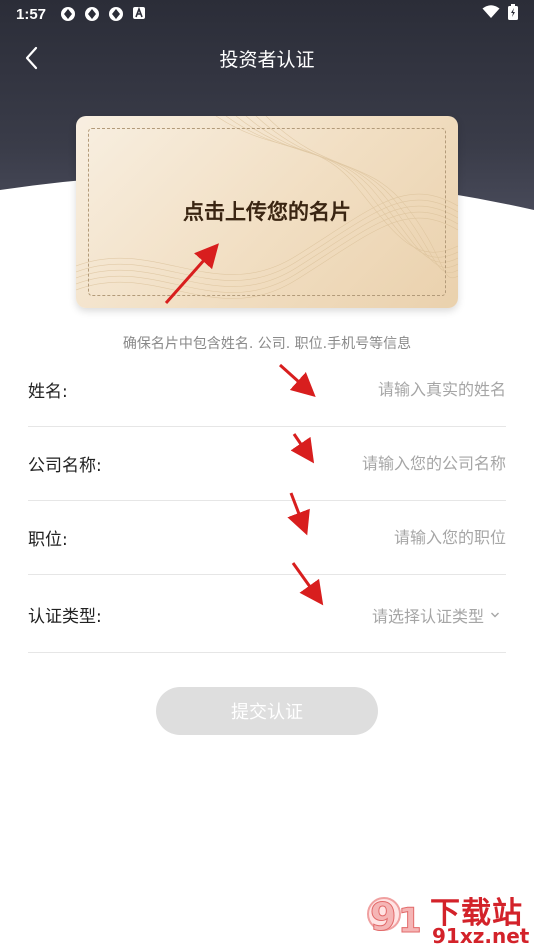  I want to click on upload-card-label: 点击上传您的名片, so click(267, 211).